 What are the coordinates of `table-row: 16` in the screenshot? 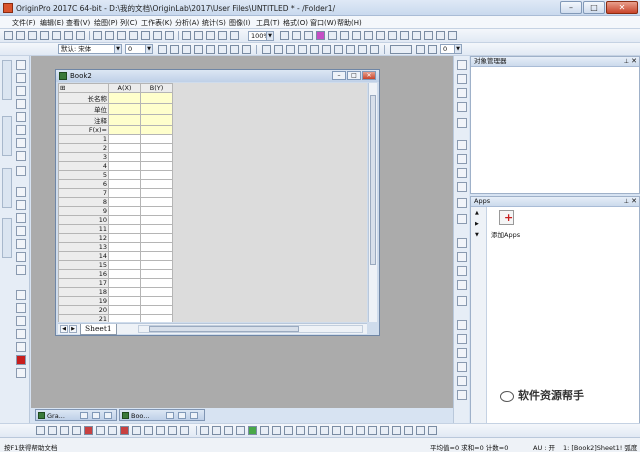 It's located at (115, 274).